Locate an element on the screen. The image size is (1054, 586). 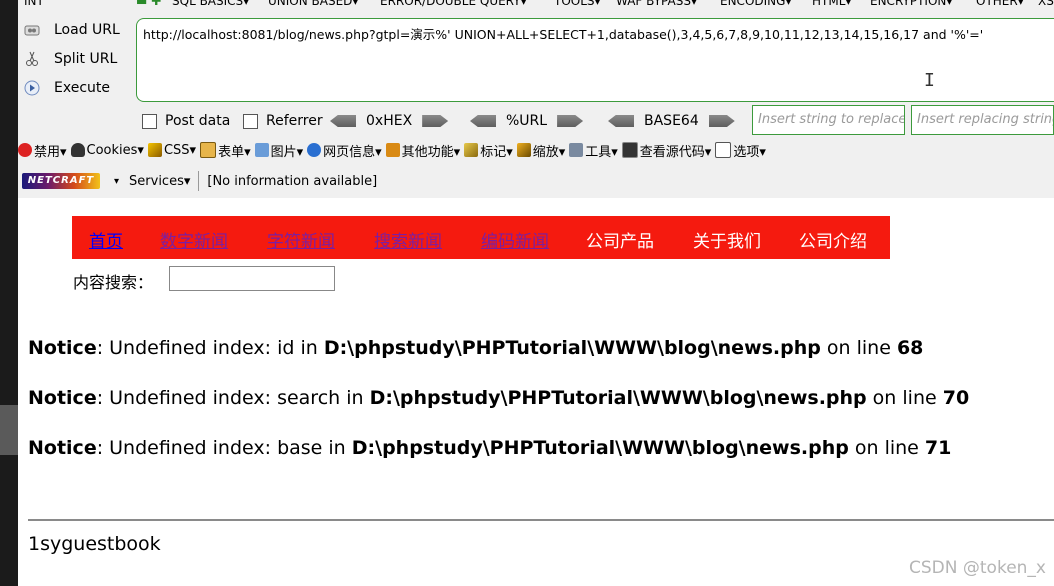
url-encoder: %URL is located at coordinates (527, 121).